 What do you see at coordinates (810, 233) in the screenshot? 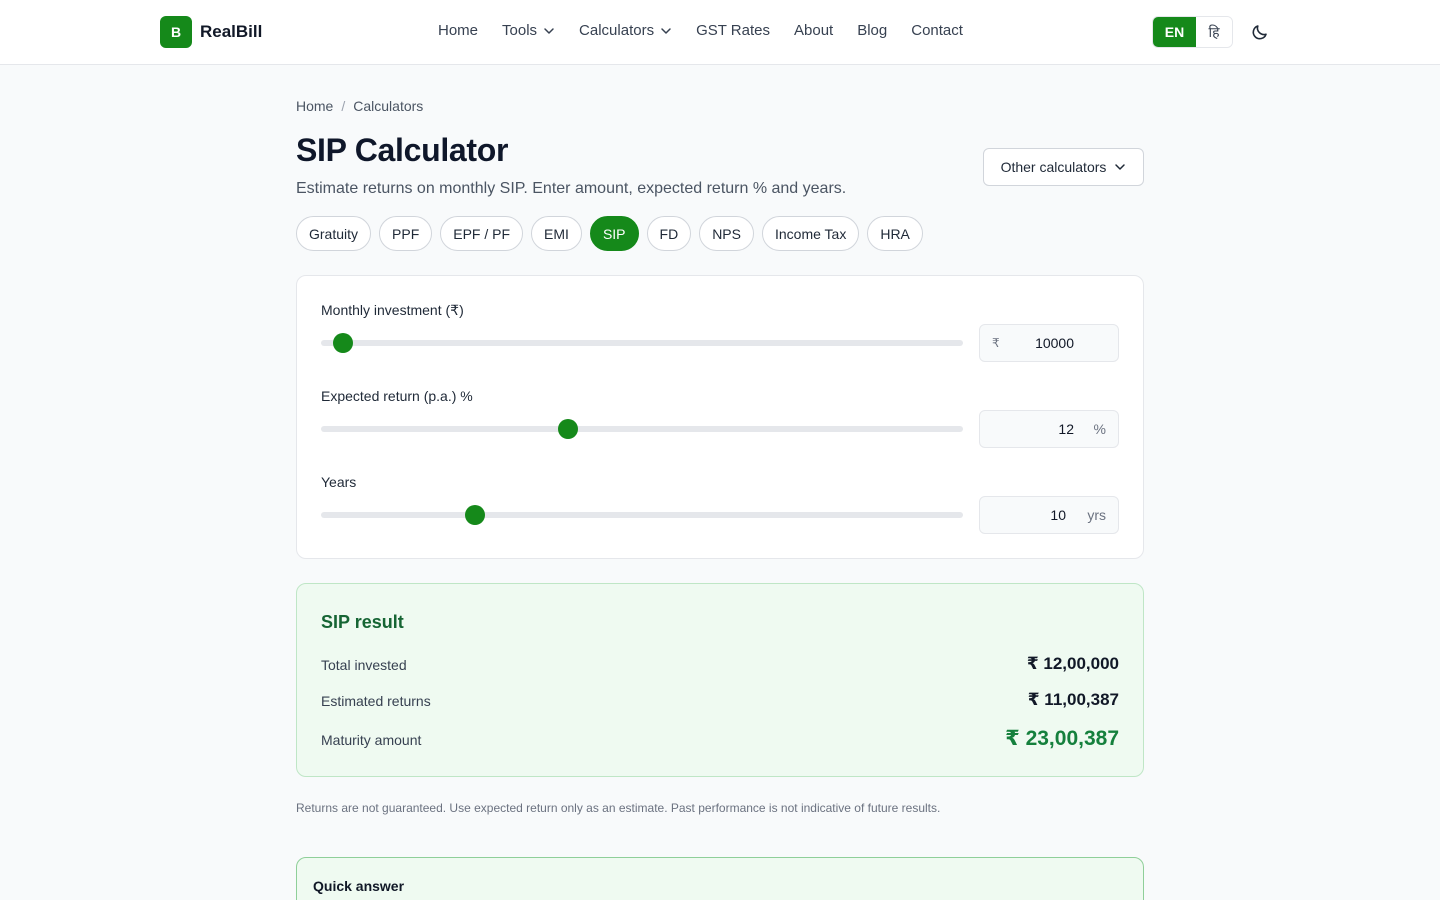
I see `tab-income-tax: Income Tax` at bounding box center [810, 233].